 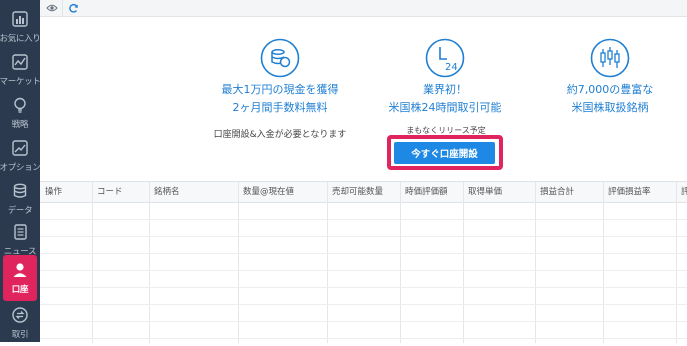 I want to click on document-icon, so click(x=20, y=232).